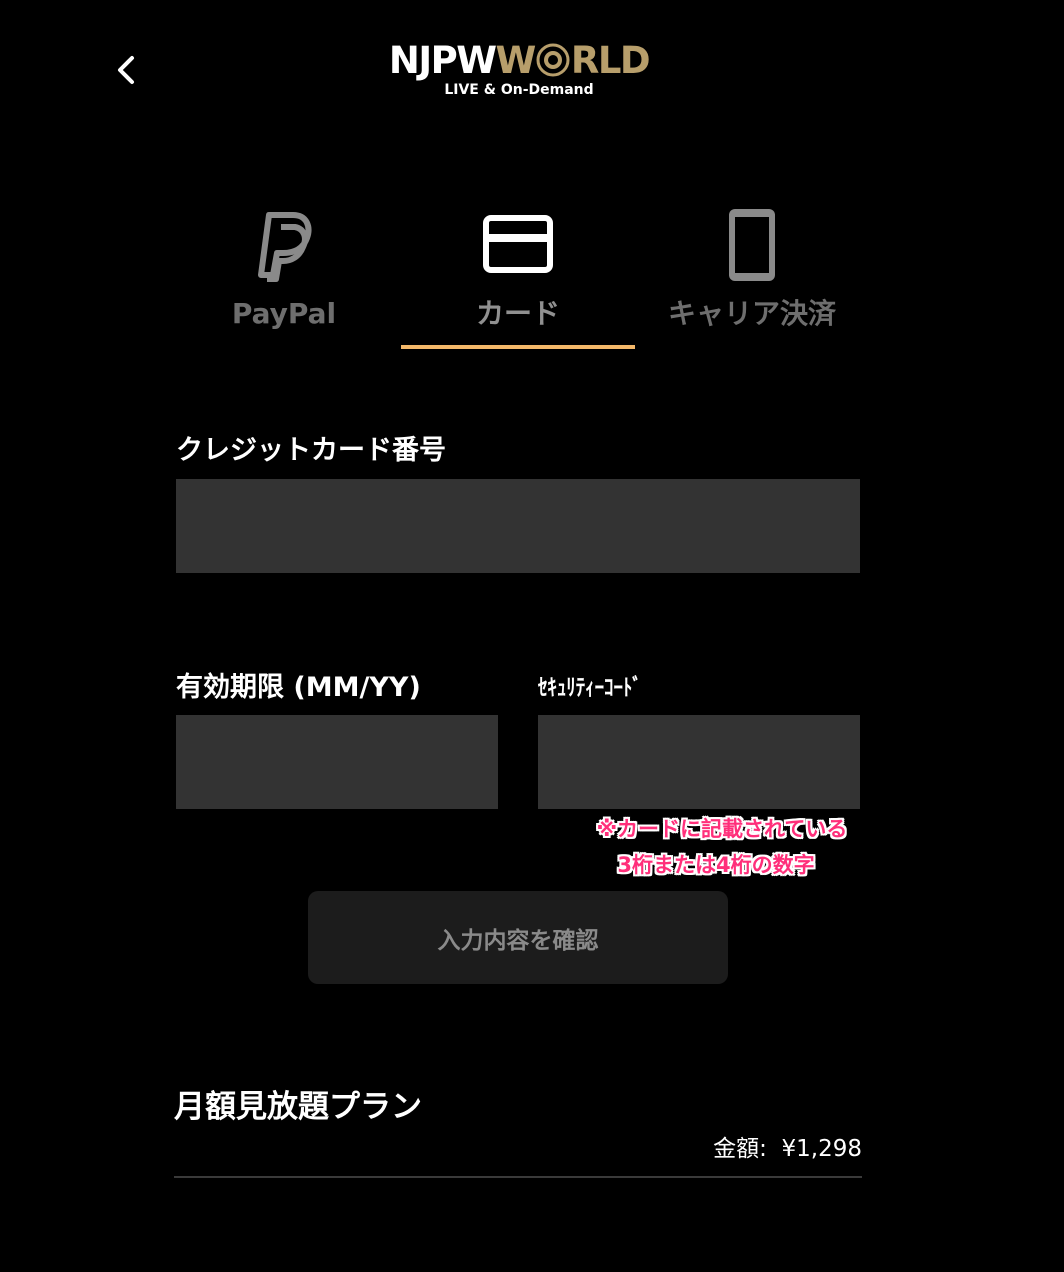  Describe the element at coordinates (298, 687) in the screenshot. I see `expiry-label: 有効期限 (MM/YY)` at that location.